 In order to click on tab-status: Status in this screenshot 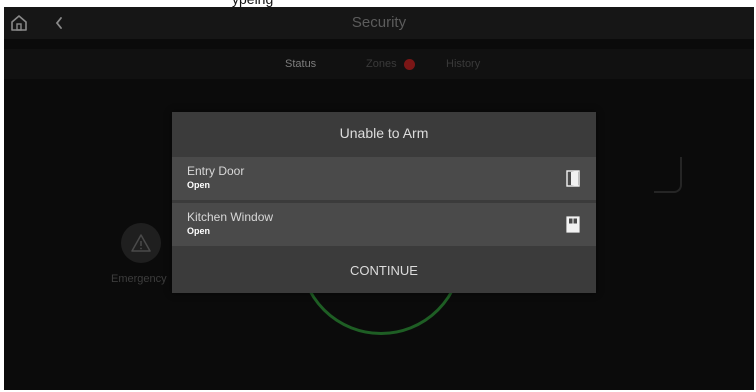, I will do `click(300, 64)`.